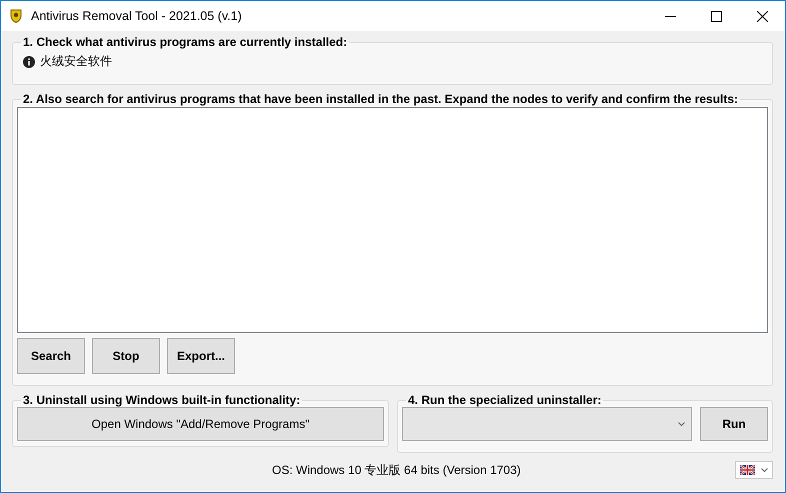  I want to click on group-title: 1. Check what antivirus programs are currently installed:, so click(185, 42).